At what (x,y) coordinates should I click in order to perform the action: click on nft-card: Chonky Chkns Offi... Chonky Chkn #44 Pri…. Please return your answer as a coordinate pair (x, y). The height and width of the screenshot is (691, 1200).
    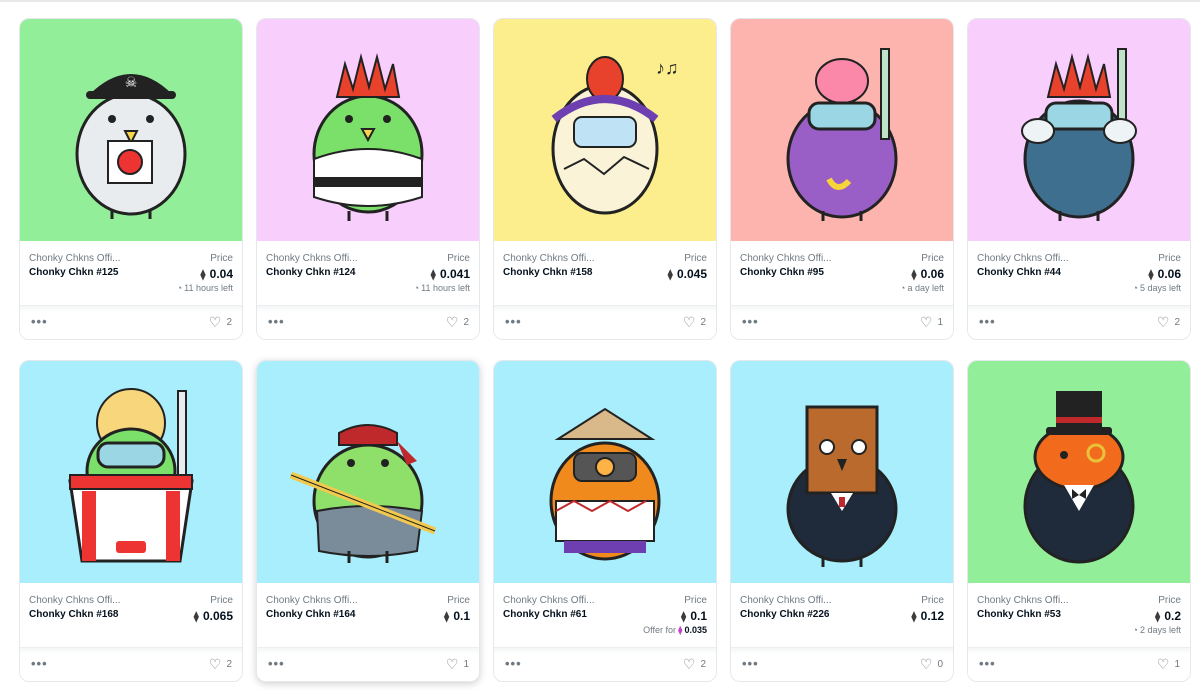
    Looking at the image, I should click on (1079, 179).